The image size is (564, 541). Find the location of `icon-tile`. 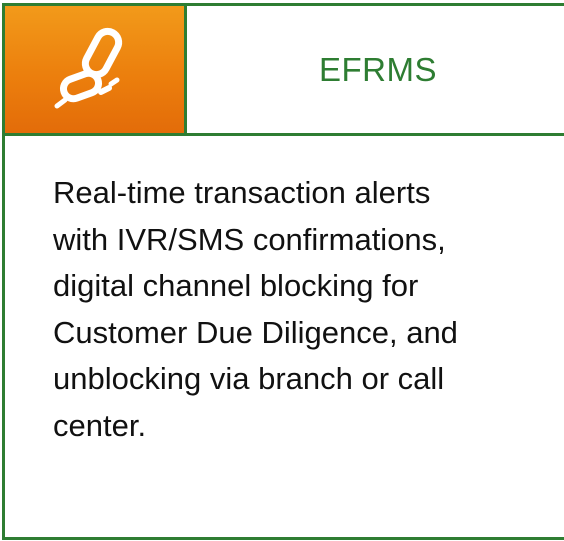

icon-tile is located at coordinates (96, 69).